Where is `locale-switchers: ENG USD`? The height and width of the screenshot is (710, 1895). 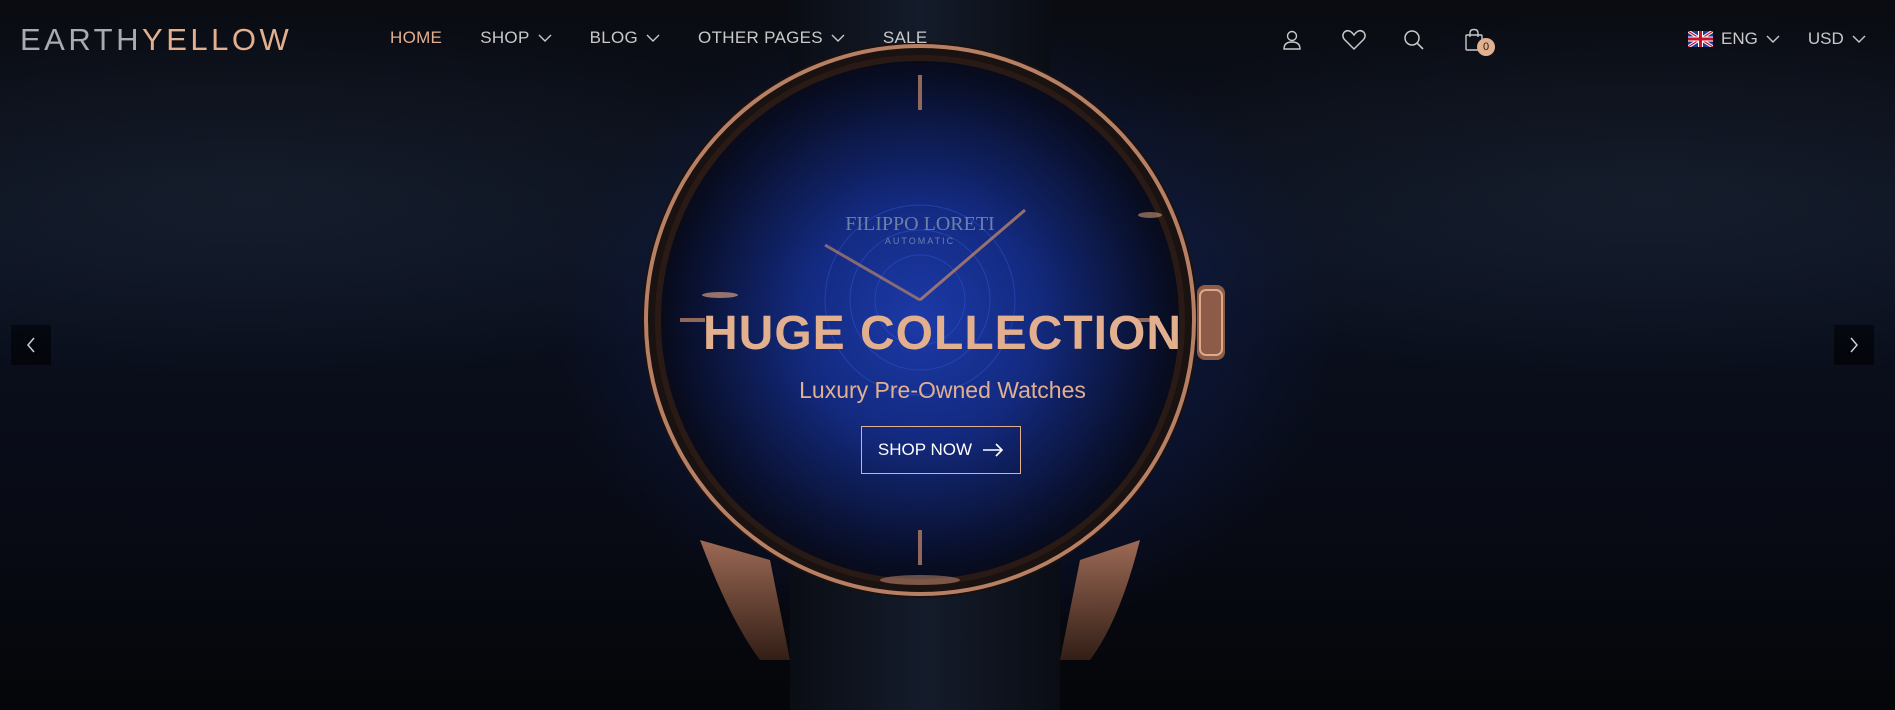 locale-switchers: ENG USD is located at coordinates (1777, 39).